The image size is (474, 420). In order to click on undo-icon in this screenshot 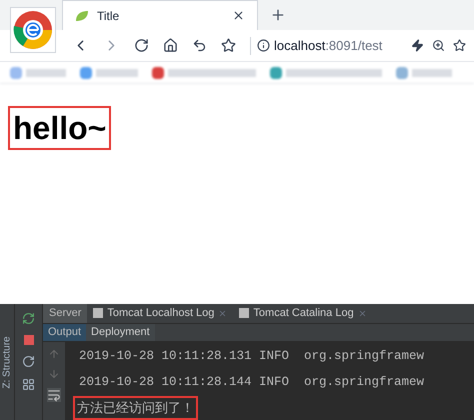, I will do `click(199, 45)`.